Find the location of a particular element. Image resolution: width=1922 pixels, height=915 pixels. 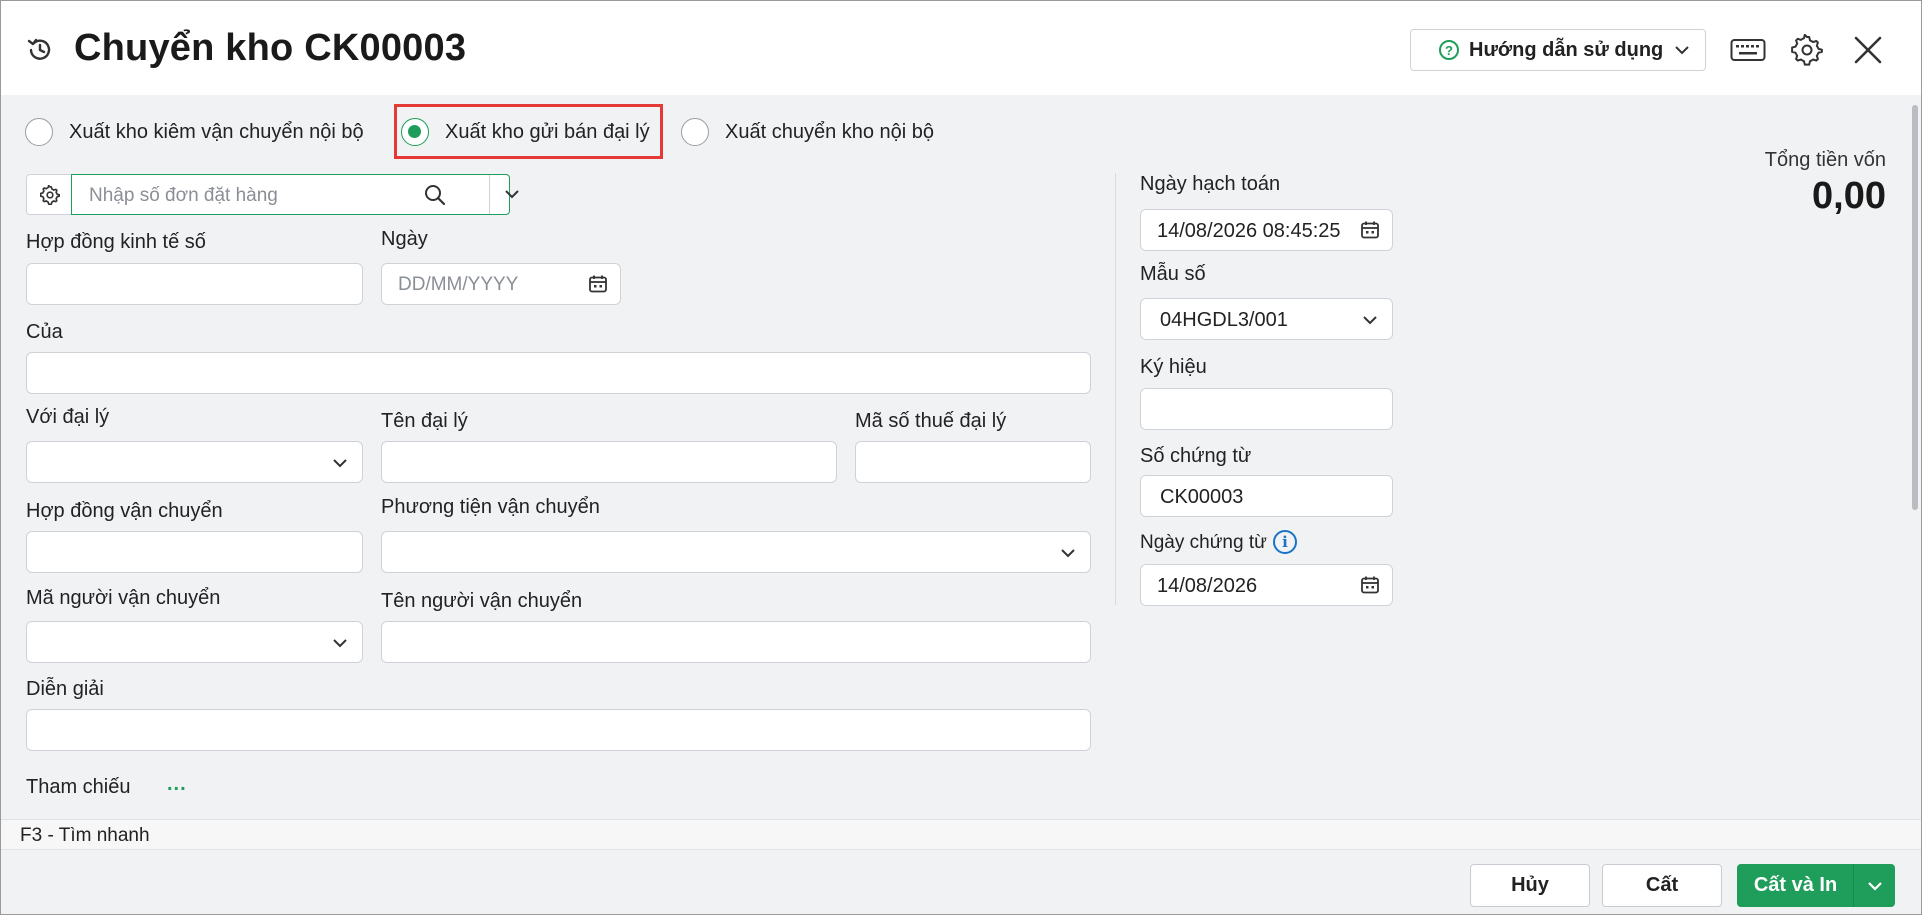

contract-field is located at coordinates (194, 284).